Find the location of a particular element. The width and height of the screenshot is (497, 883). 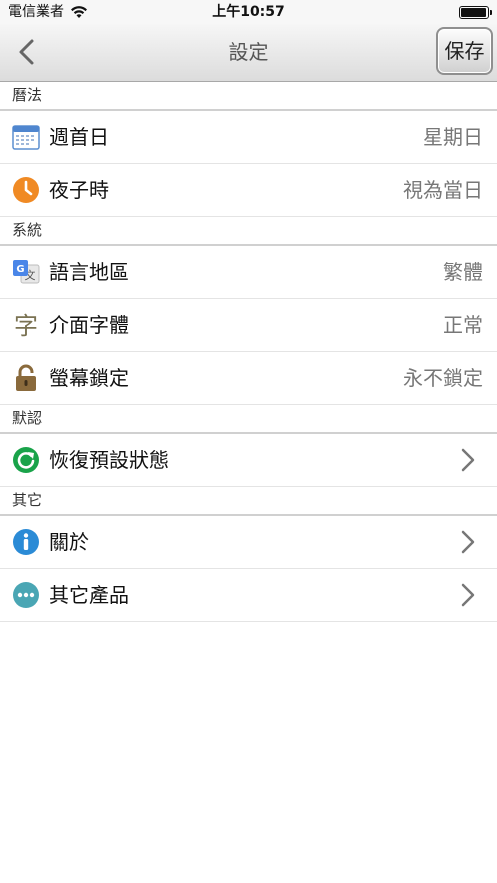

section-header-default: 默認 is located at coordinates (248, 419).